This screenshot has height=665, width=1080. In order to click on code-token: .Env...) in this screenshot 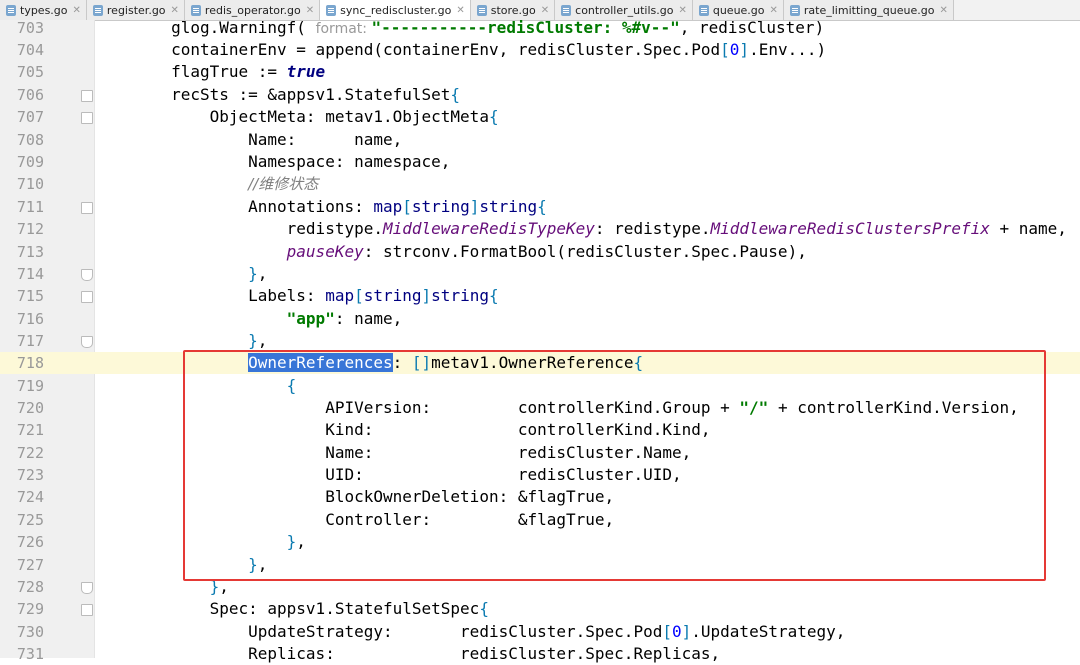, I will do `click(788, 49)`.